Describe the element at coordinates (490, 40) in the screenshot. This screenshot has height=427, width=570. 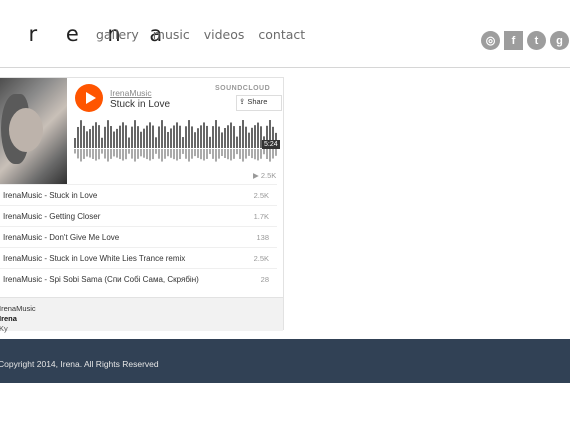
I see `instagram-icon: ◎` at that location.